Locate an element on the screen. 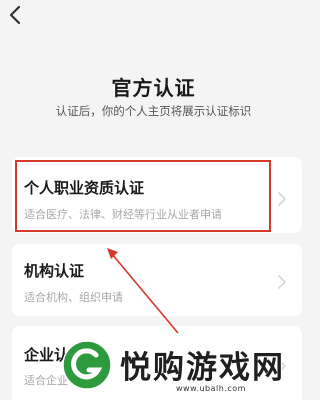 This screenshot has width=320, height=400. card-title: 个人职业资质认证 is located at coordinates (84, 188).